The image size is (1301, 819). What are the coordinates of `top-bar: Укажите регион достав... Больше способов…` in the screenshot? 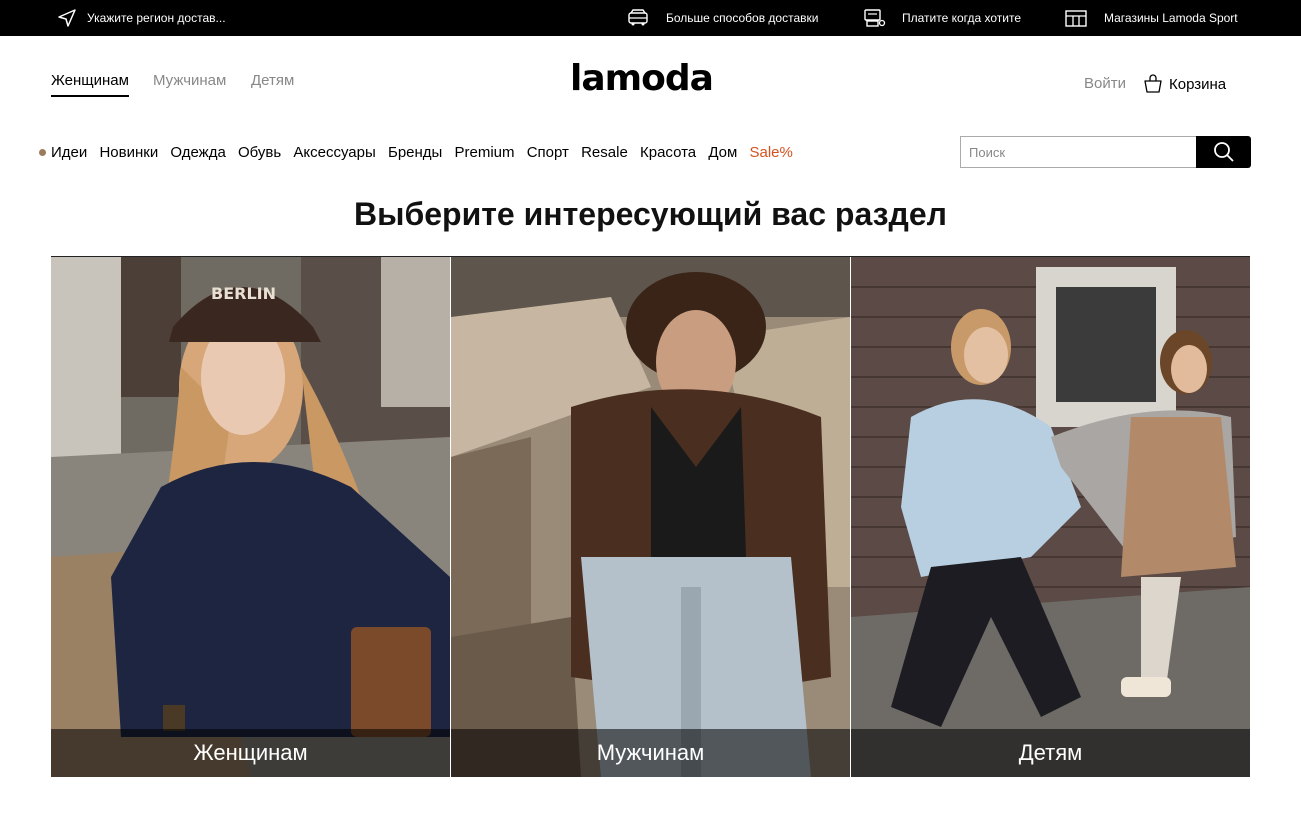 It's located at (650, 18).